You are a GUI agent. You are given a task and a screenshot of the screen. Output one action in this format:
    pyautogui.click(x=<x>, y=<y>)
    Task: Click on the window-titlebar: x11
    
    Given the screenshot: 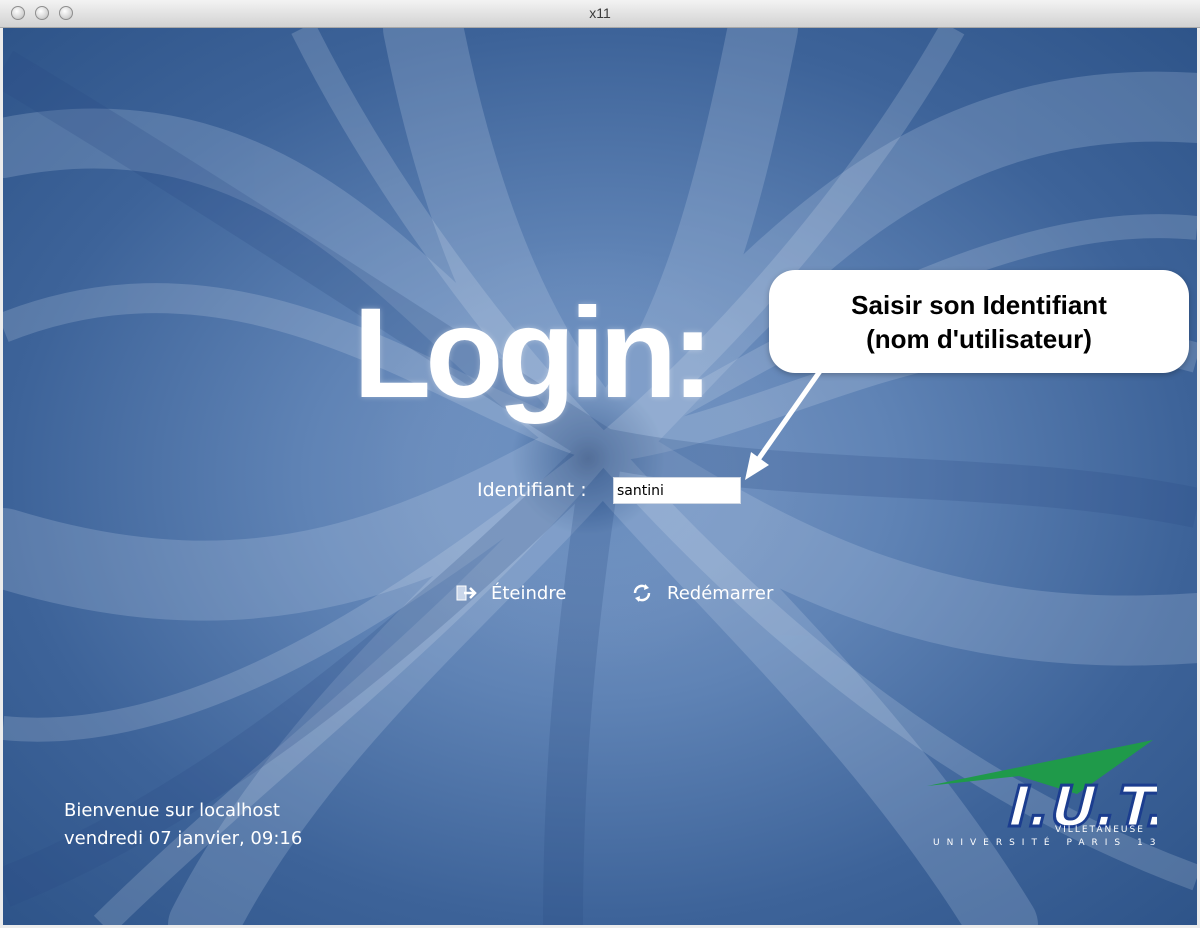 What is the action you would take?
    pyautogui.click(x=600, y=14)
    